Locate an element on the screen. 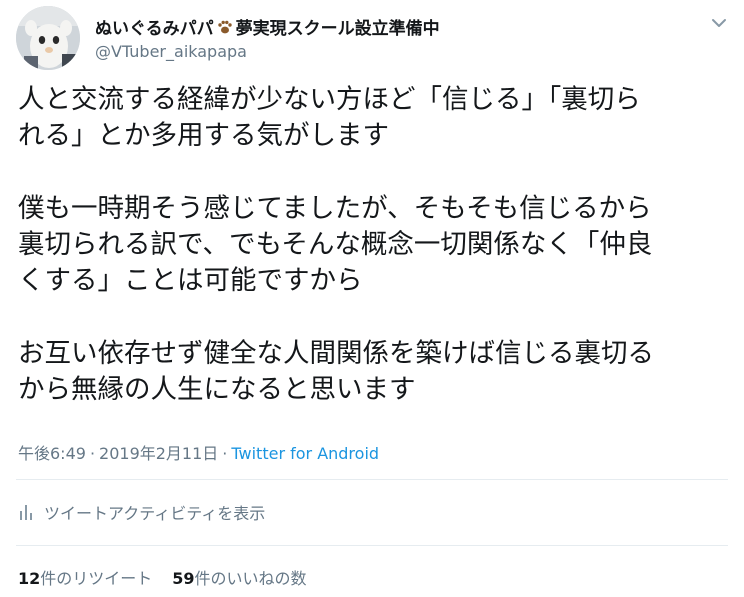 Image resolution: width=744 pixels, height=597 pixels. paw-icon is located at coordinates (224, 26).